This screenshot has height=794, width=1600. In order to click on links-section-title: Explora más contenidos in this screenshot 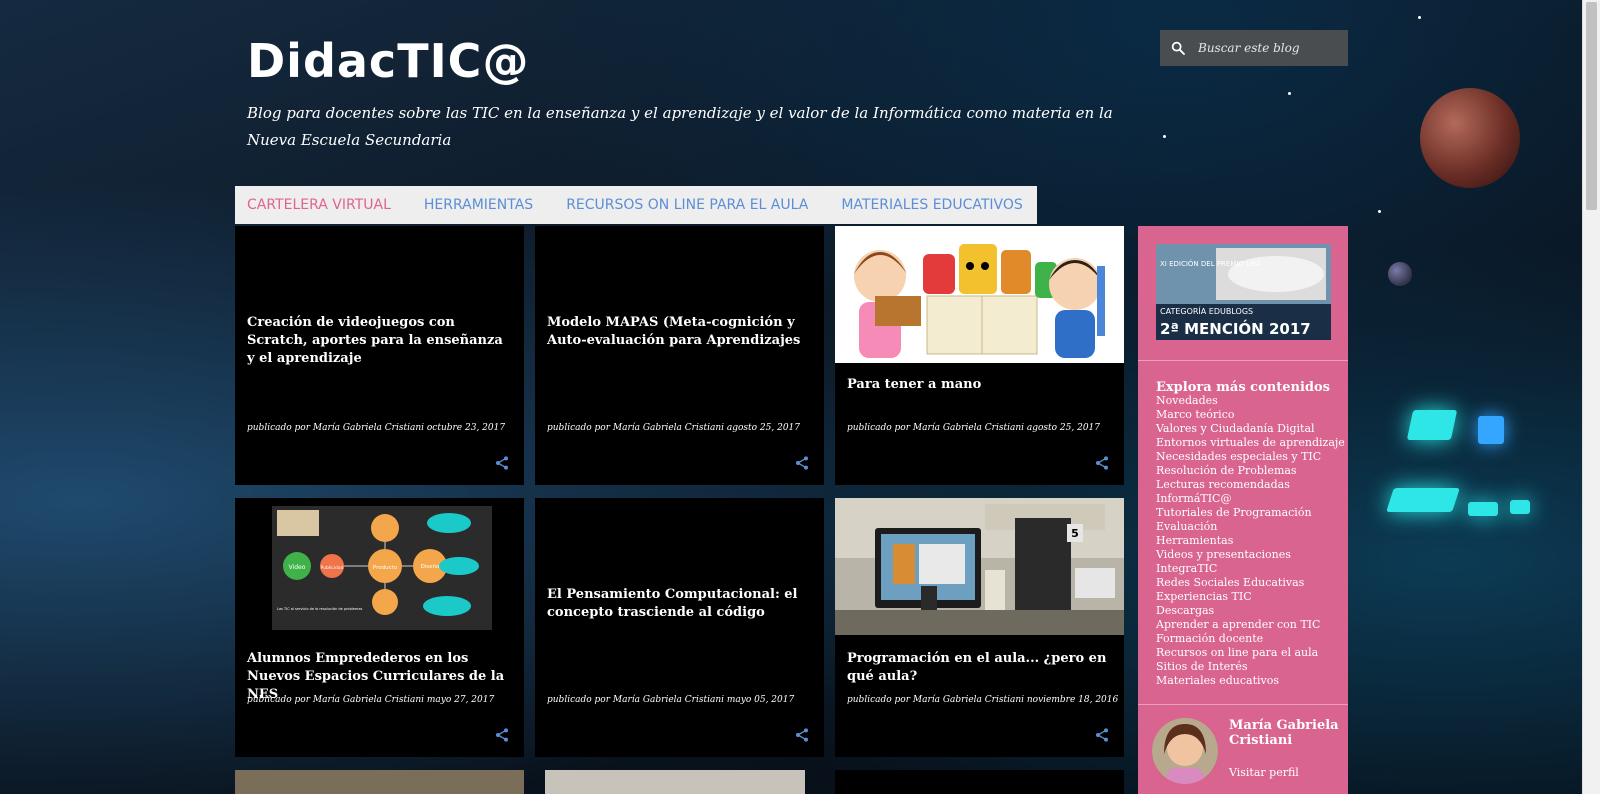, I will do `click(1243, 387)`.